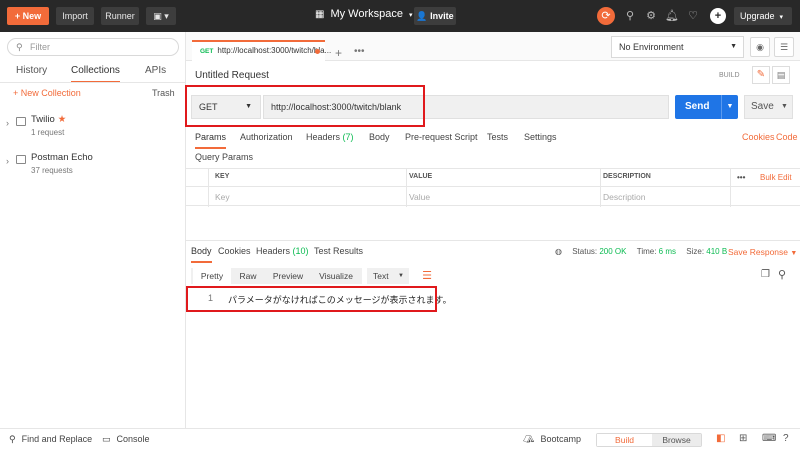 The image size is (800, 450). What do you see at coordinates (423, 16) in the screenshot?
I see `add-user-icon: 👤` at bounding box center [423, 16].